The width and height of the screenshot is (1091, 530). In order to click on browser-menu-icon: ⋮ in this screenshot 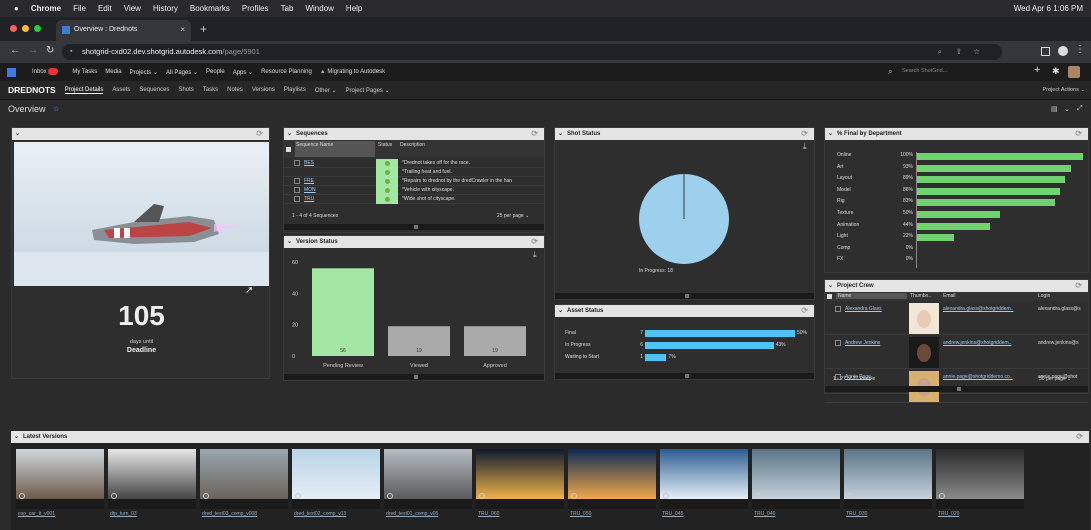, I will do `click(1080, 49)`.